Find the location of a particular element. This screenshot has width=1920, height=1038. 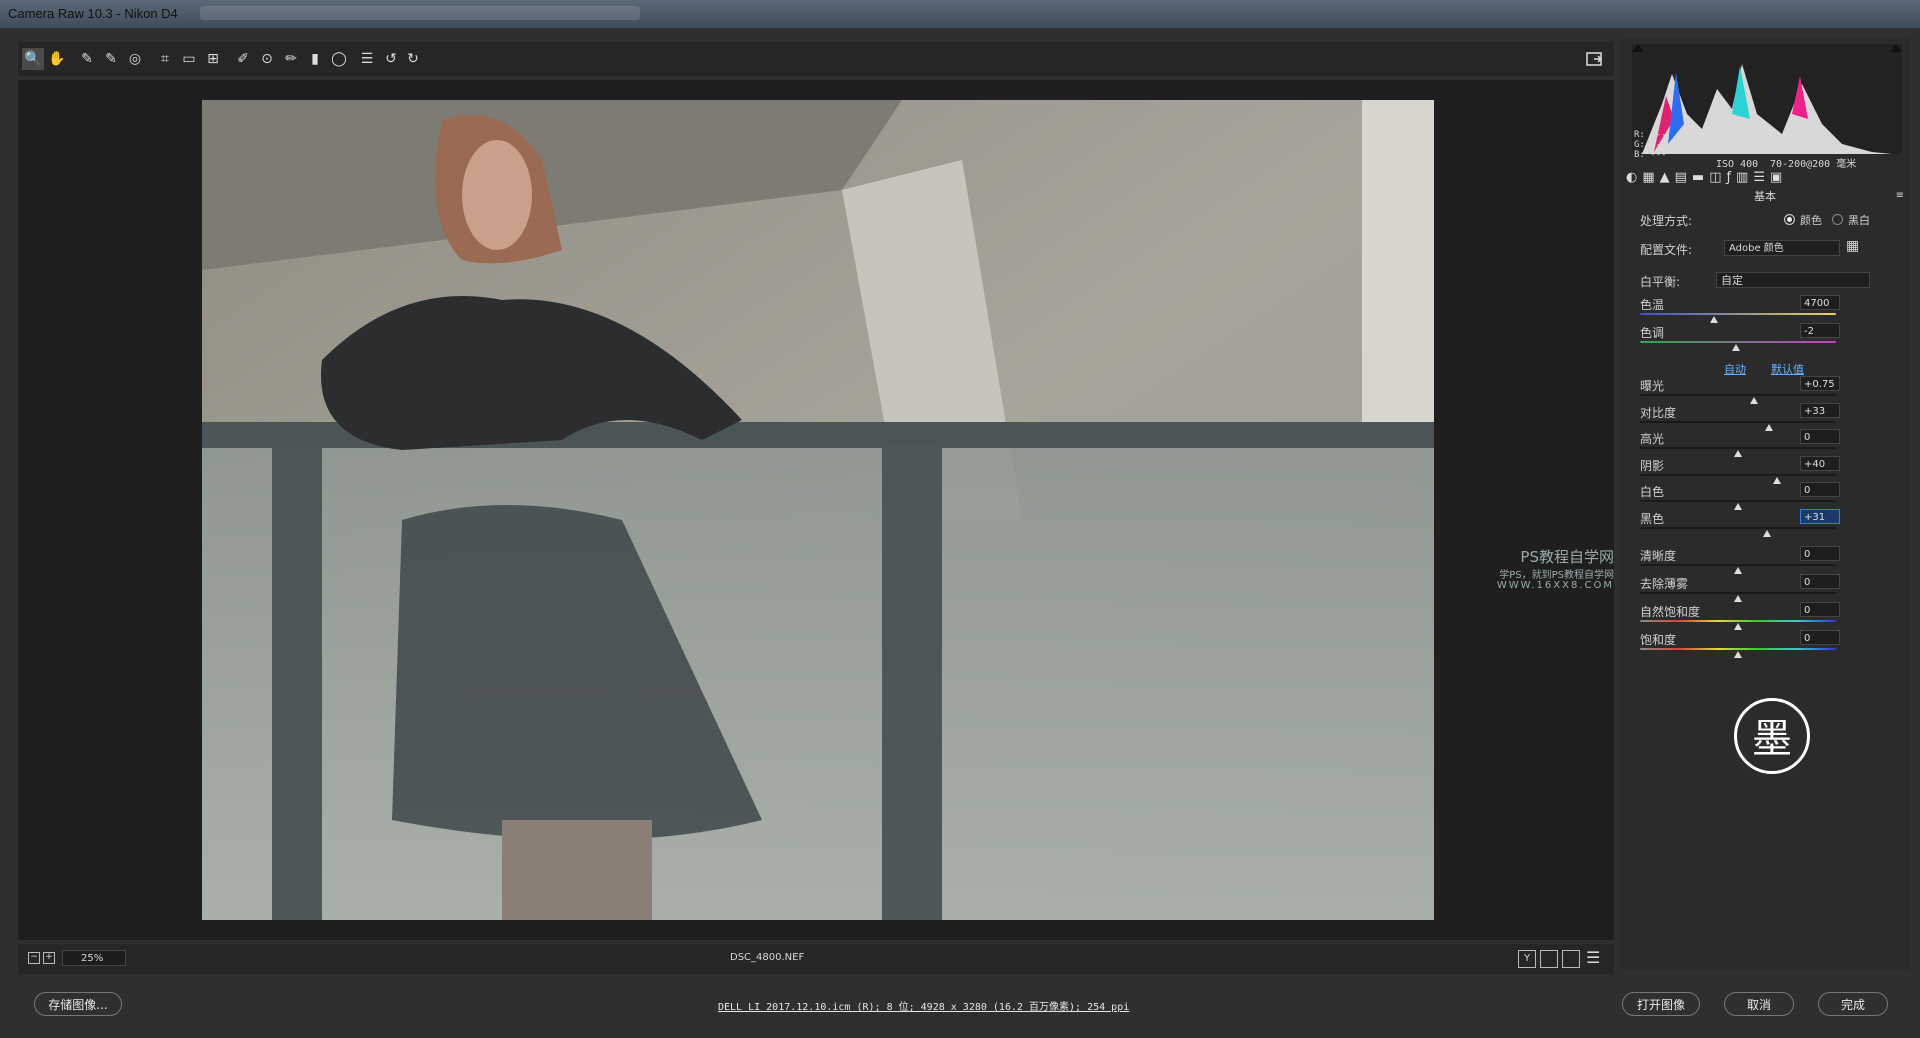

adjustment-brush-tool: ✏ is located at coordinates (291, 59).